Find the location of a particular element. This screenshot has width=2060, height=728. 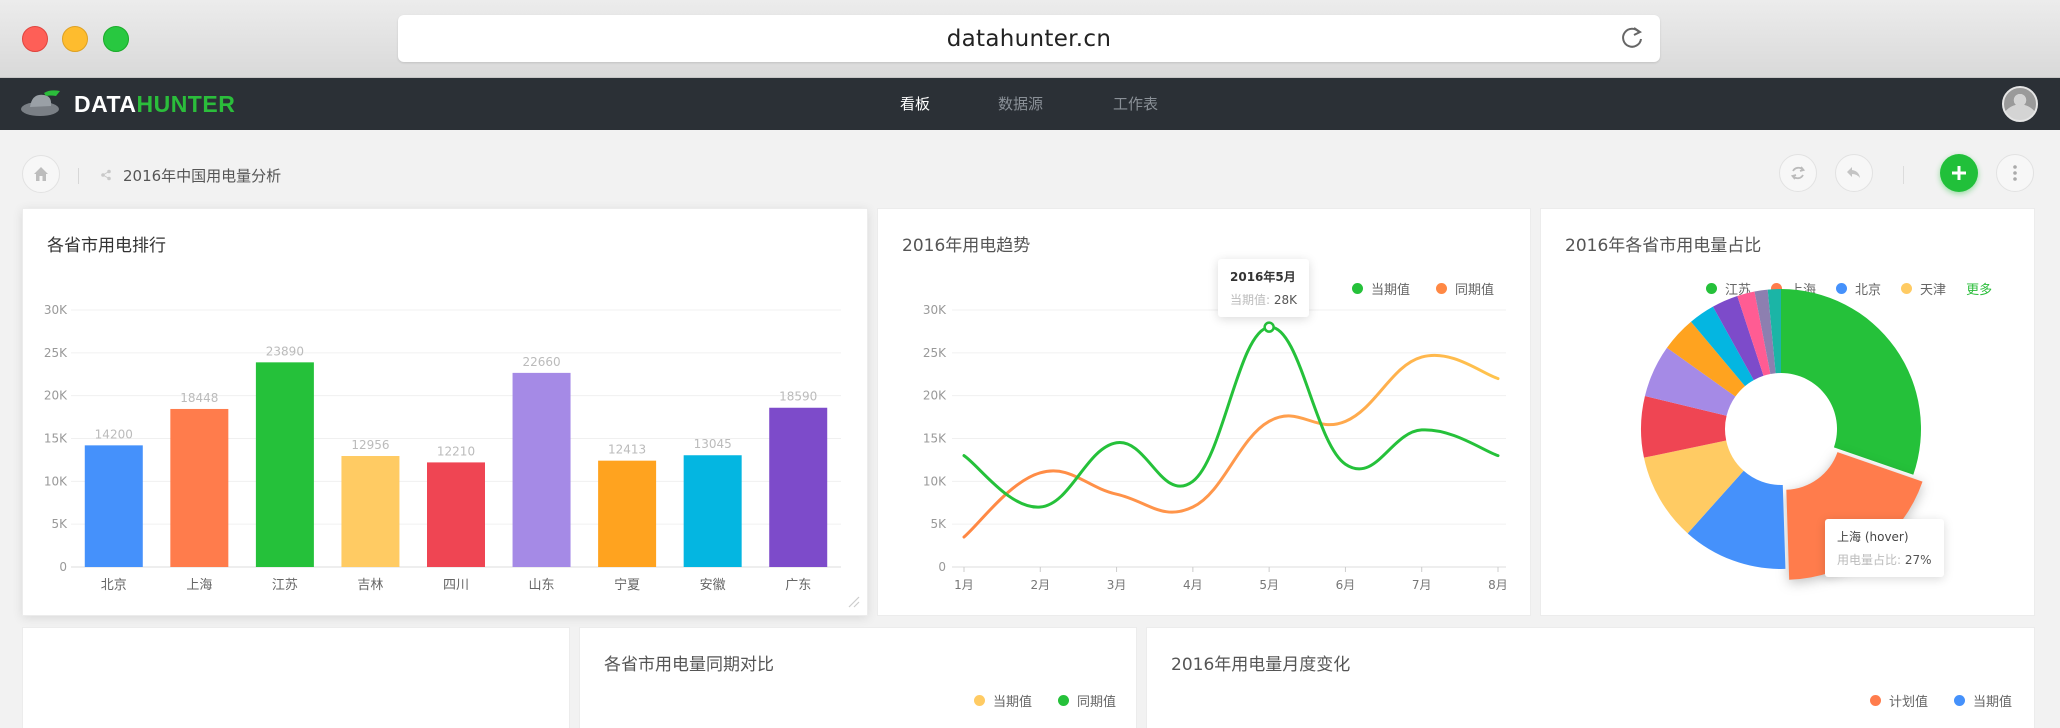

trend-tooltip: 2016年5月 当期值: 28K is located at coordinates (1264, 288).